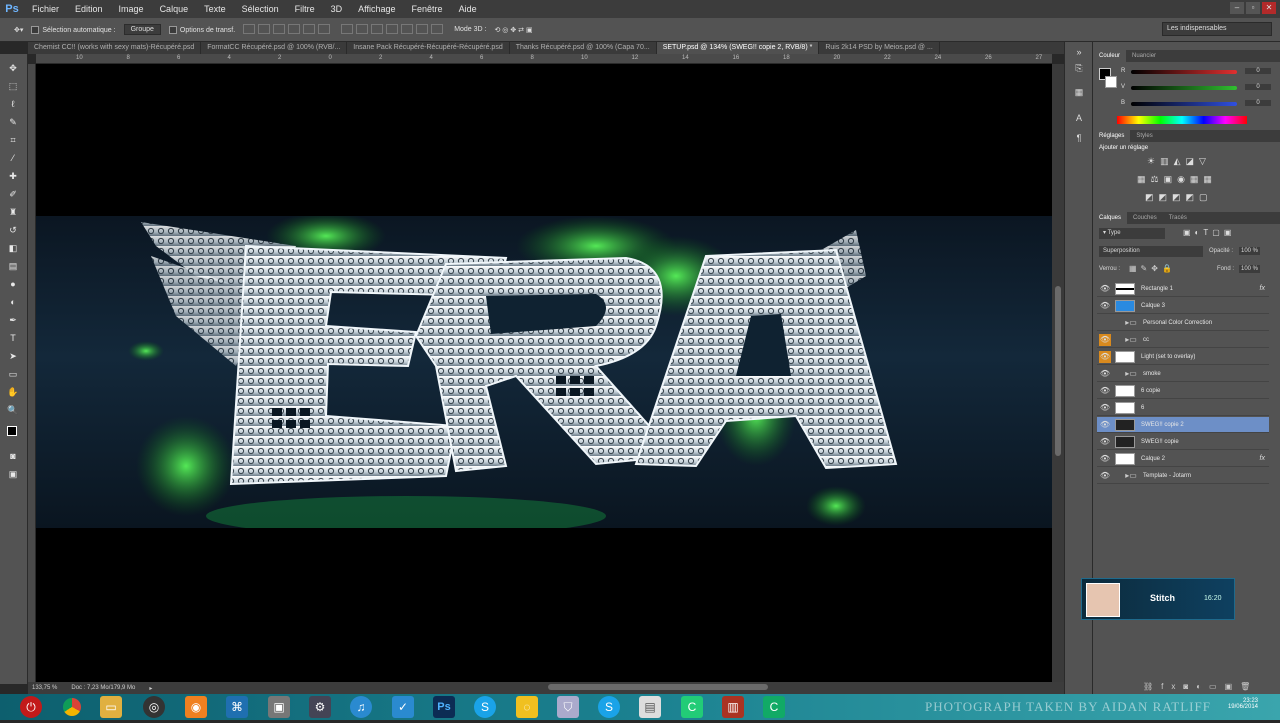 This screenshot has width=1280, height=723. What do you see at coordinates (337, 9) in the screenshot?
I see `menu-3d: 3D` at bounding box center [337, 9].